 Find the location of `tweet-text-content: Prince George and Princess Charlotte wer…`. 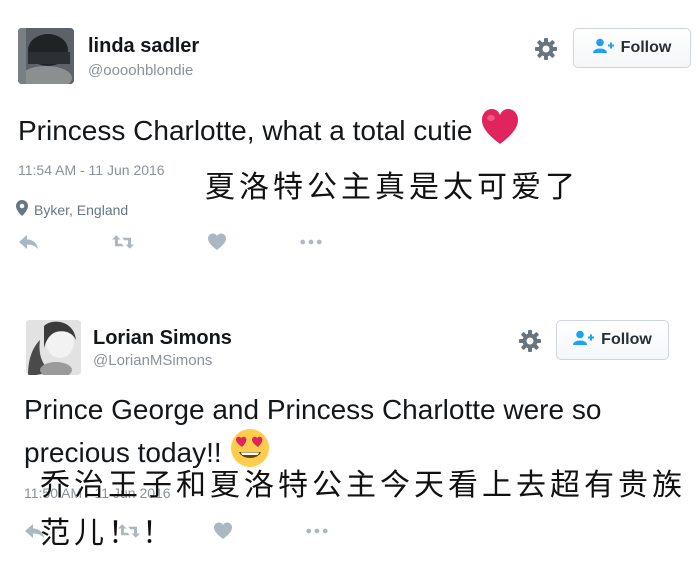

tweet-text-content: Prince George and Princess Charlotte wer… is located at coordinates (313, 431).